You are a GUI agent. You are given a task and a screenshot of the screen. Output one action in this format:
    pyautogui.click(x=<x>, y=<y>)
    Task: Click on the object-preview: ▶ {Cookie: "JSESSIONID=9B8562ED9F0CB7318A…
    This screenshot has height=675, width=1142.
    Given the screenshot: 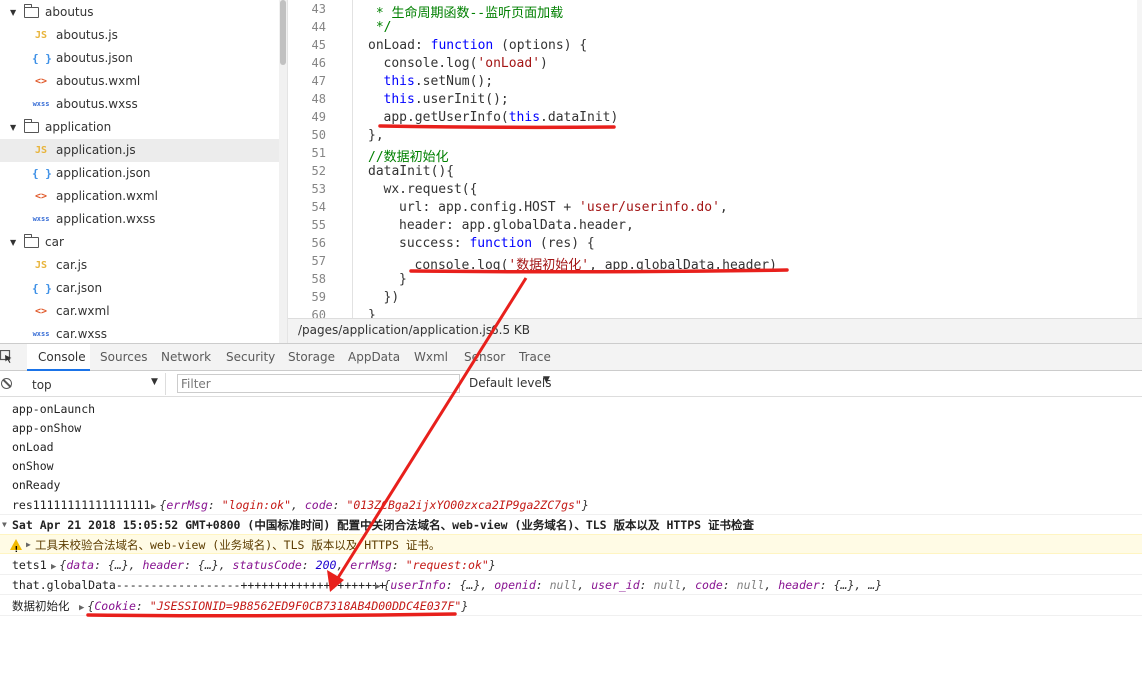 What is the action you would take?
    pyautogui.click(x=273, y=607)
    